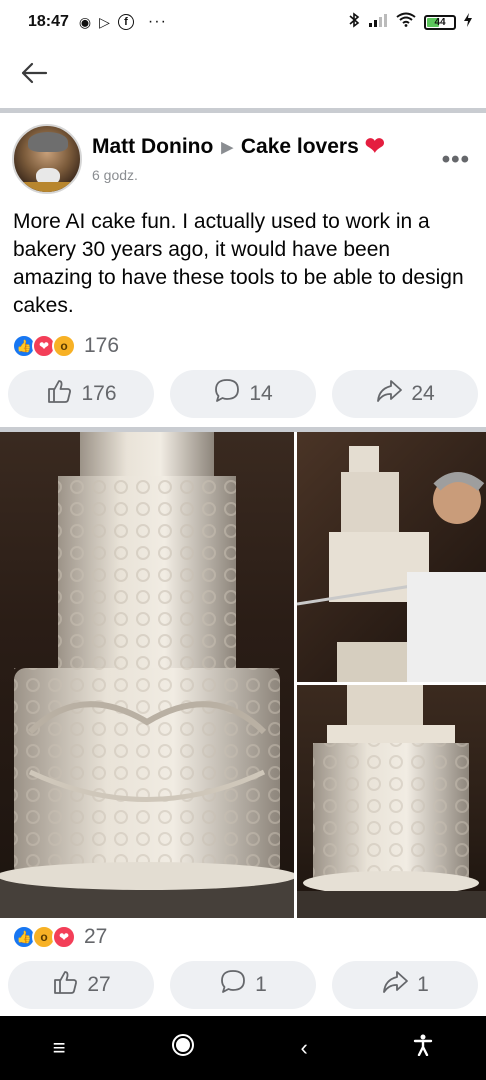  What do you see at coordinates (99, 393) in the screenshot?
I see `like-count: 176` at bounding box center [99, 393].